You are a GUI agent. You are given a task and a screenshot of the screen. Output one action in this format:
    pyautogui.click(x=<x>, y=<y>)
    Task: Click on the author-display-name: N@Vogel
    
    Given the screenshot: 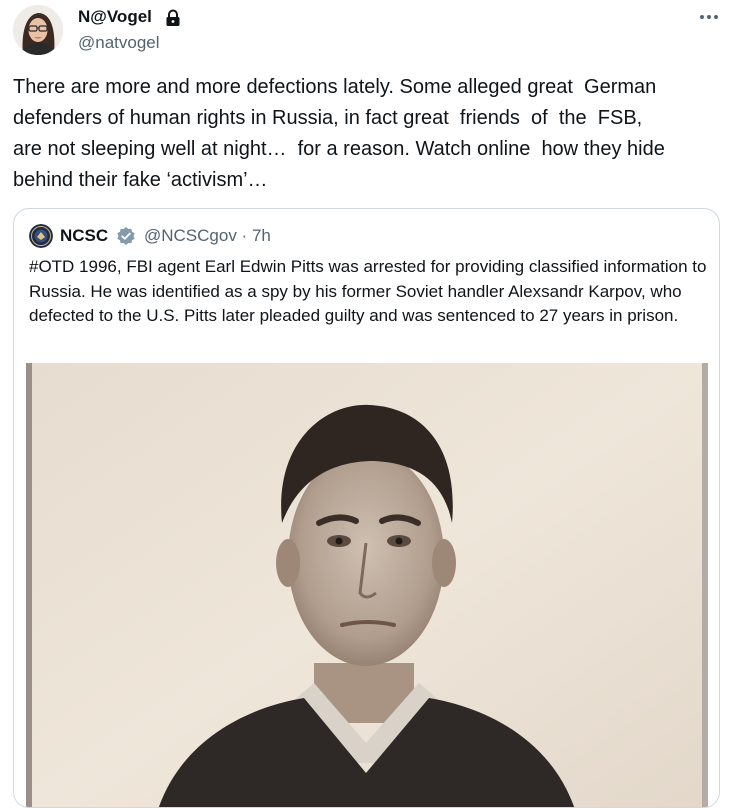 What is the action you would take?
    pyautogui.click(x=115, y=17)
    